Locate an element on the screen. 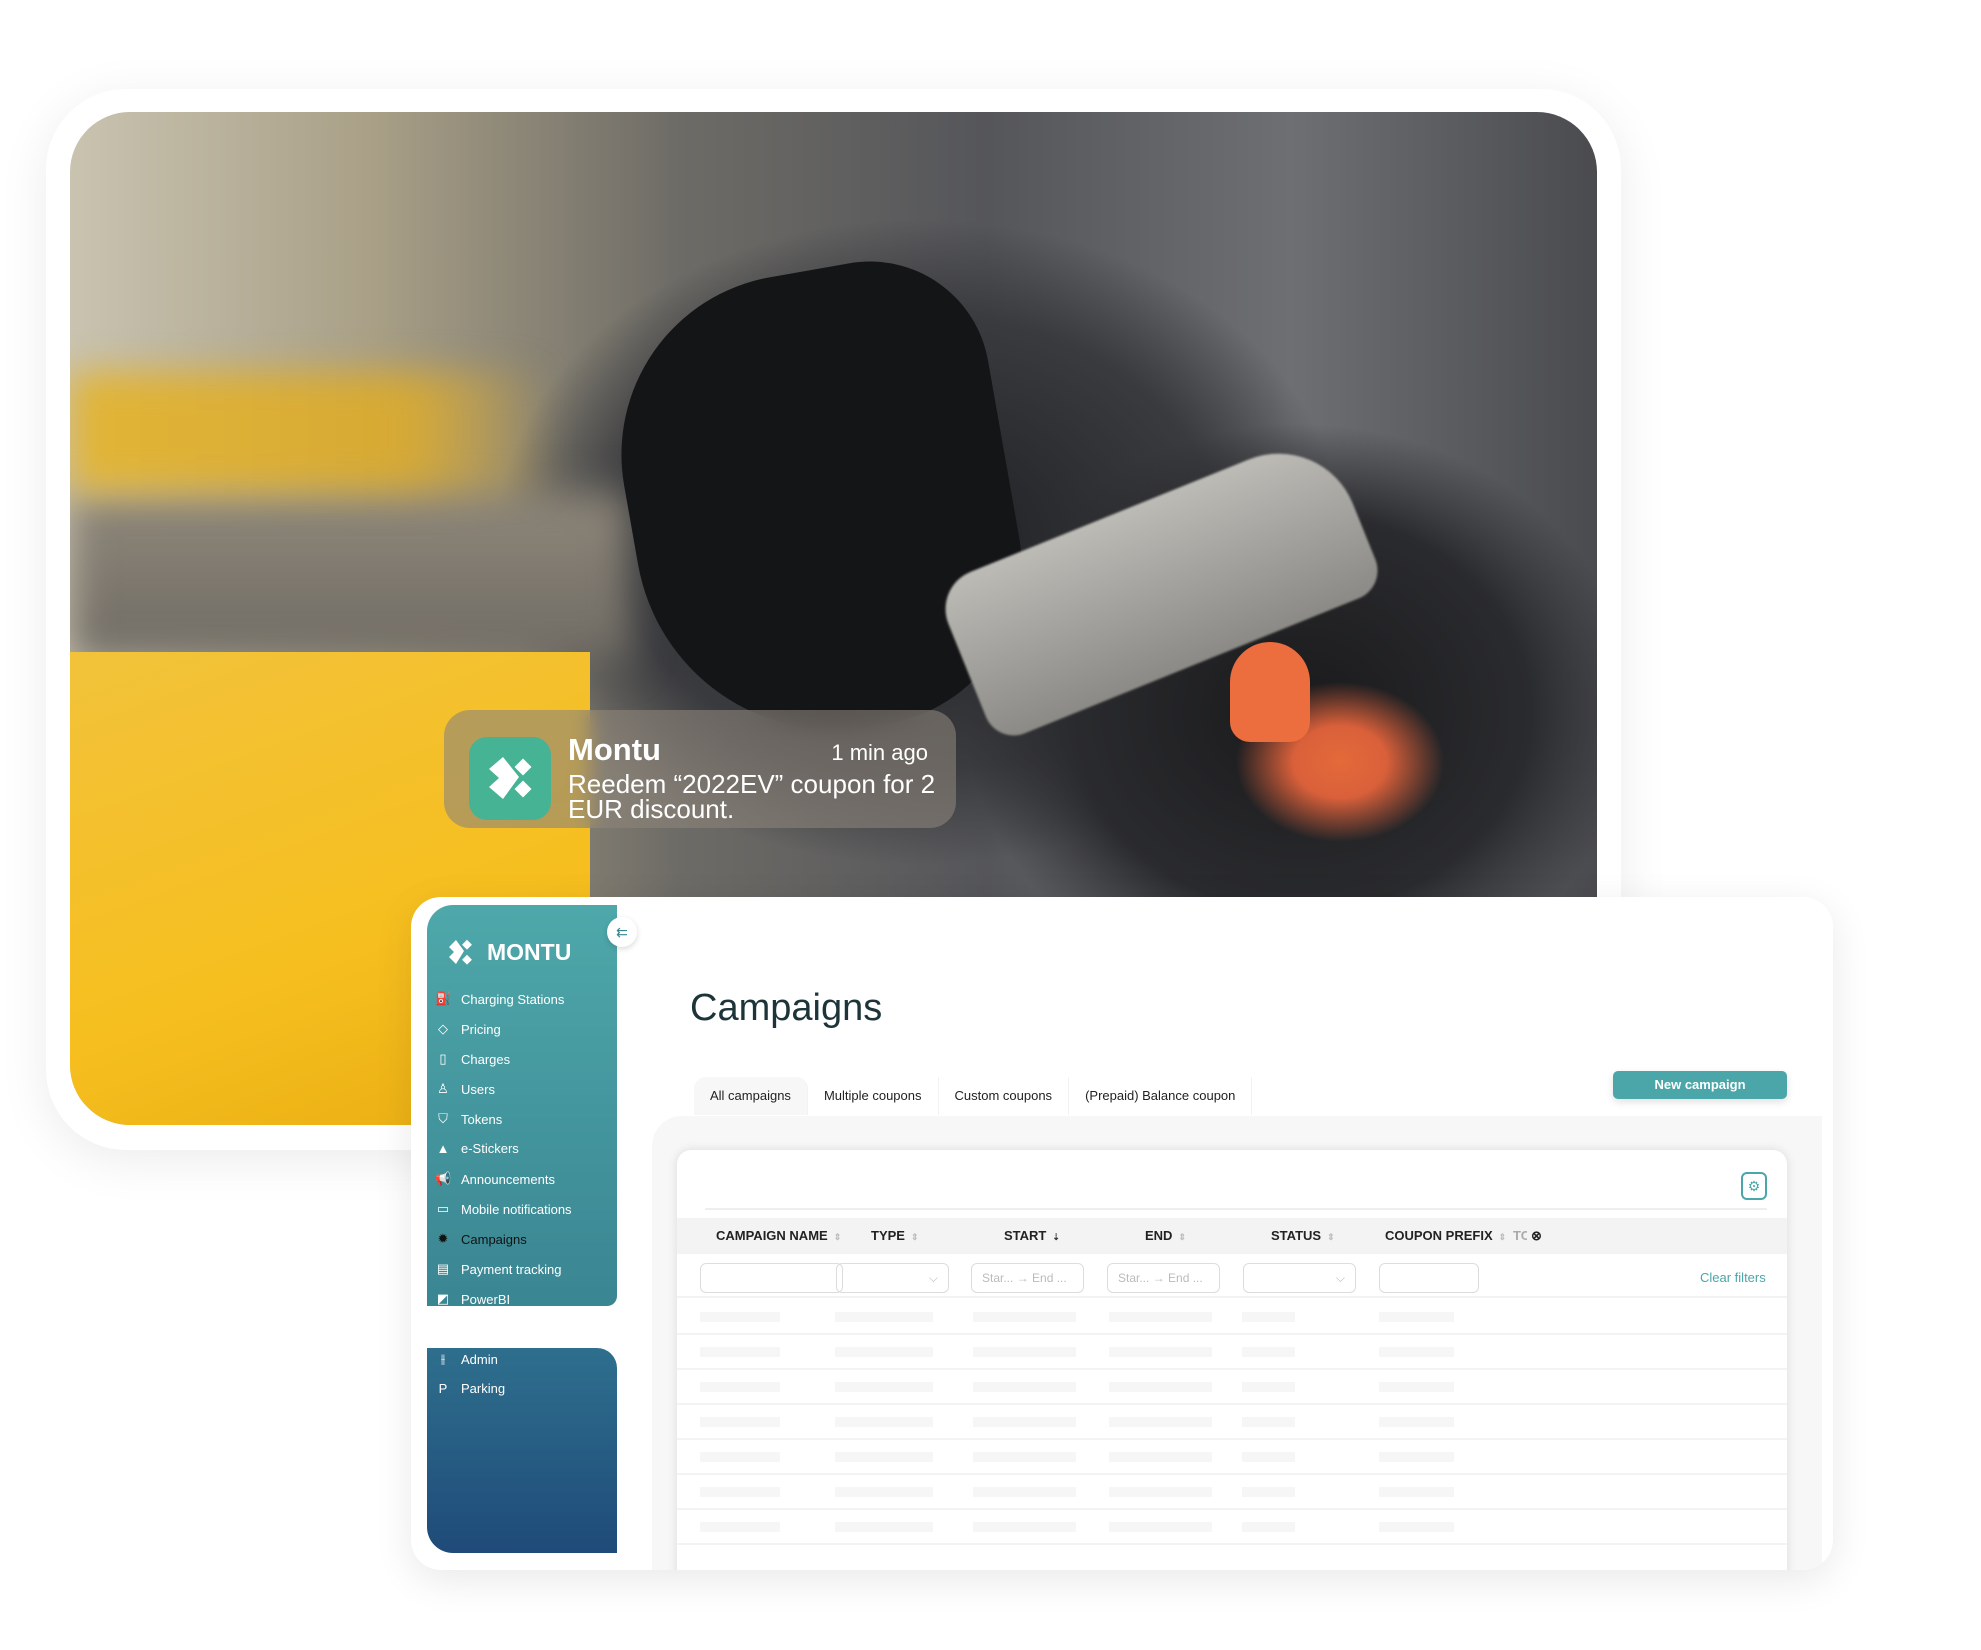 The width and height of the screenshot is (1981, 1650). clear-filters-link: Clear filters is located at coordinates (1733, 1277).